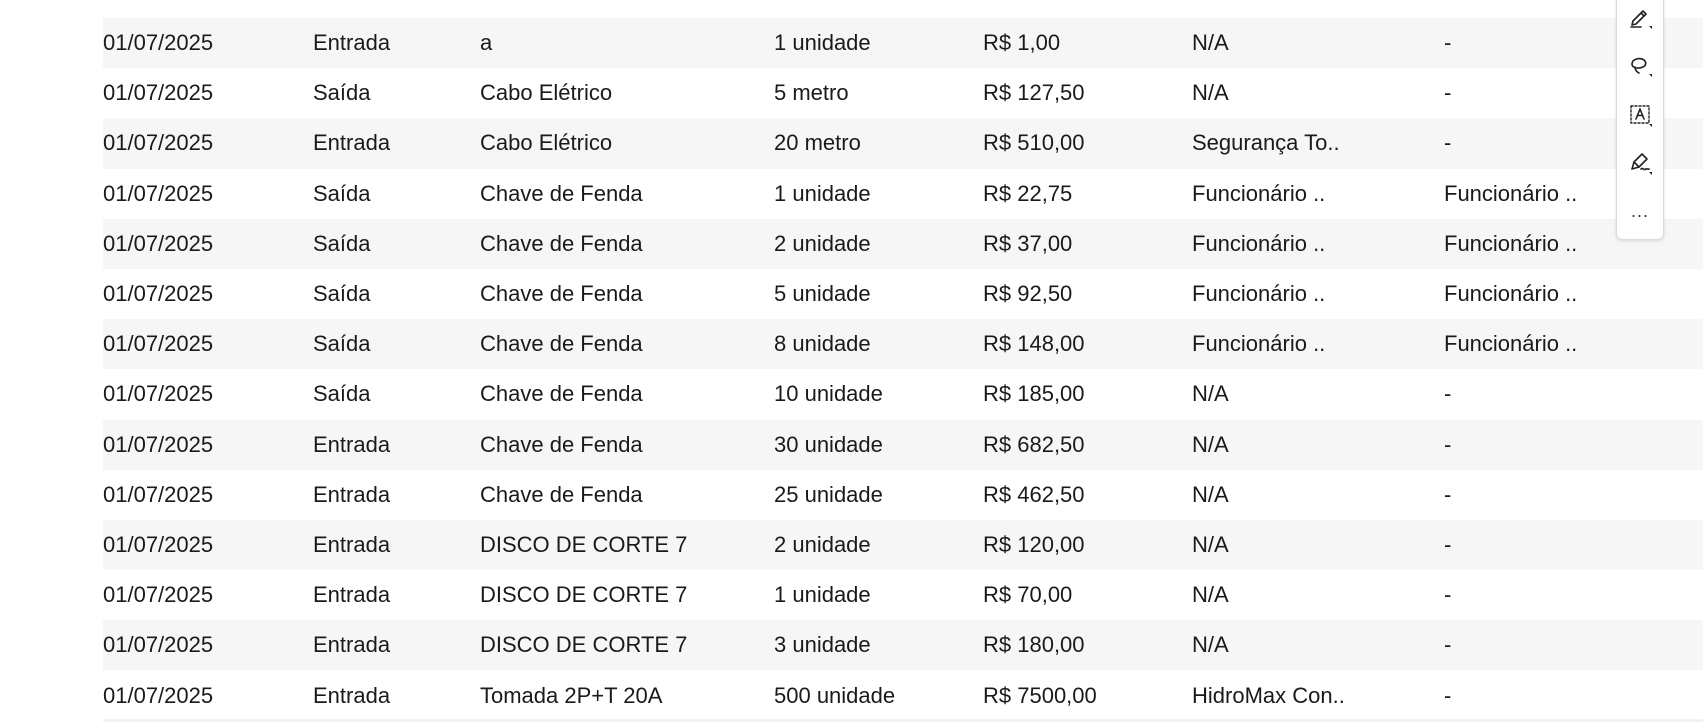 This screenshot has width=1703, height=722. I want to click on value-cell: R$ 1,00, so click(1022, 43).